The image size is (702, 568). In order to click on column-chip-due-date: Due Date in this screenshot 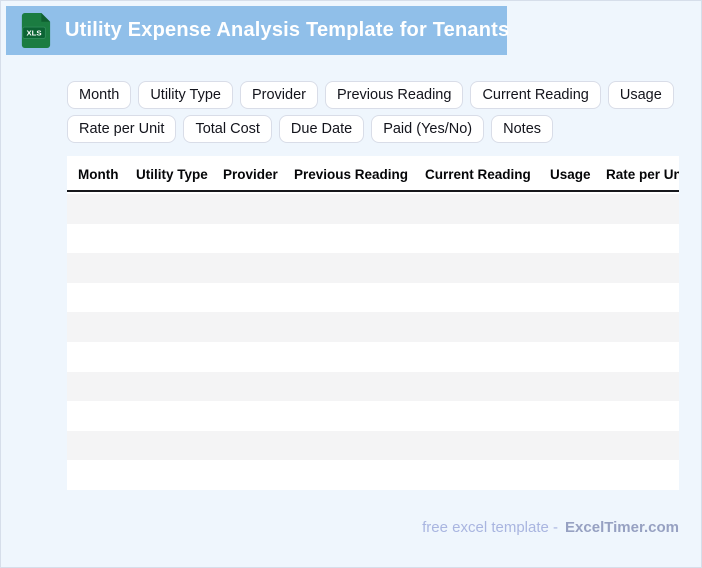, I will do `click(321, 129)`.